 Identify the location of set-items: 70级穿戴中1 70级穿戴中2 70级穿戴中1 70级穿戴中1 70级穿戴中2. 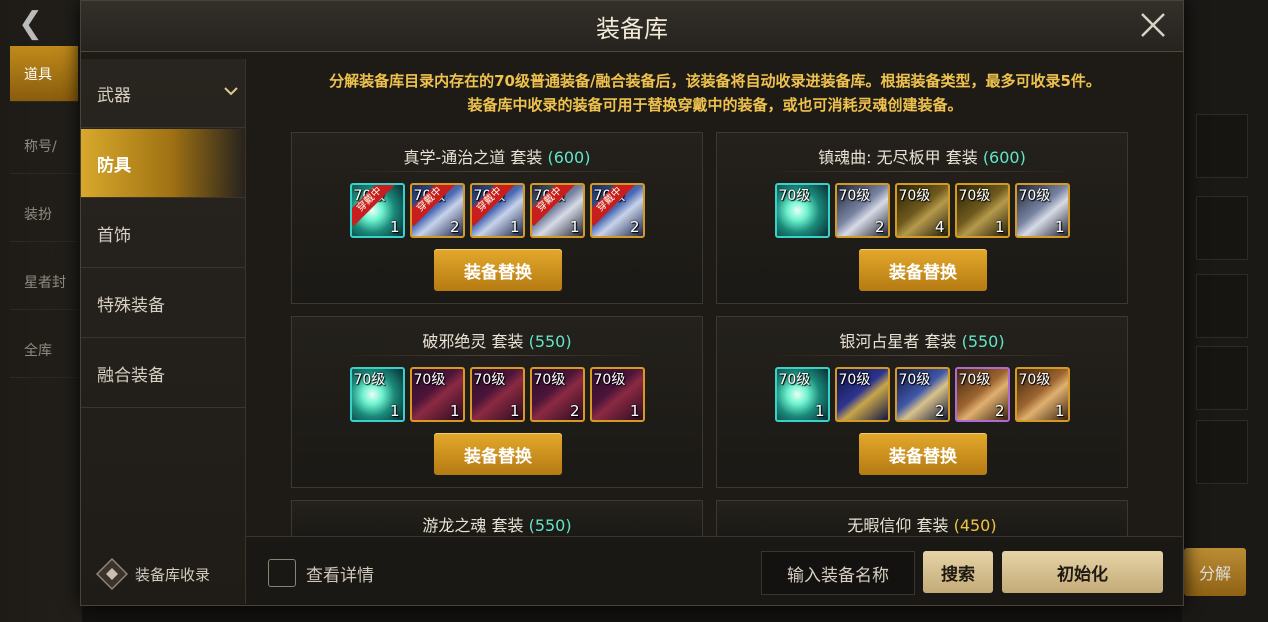
(497, 210).